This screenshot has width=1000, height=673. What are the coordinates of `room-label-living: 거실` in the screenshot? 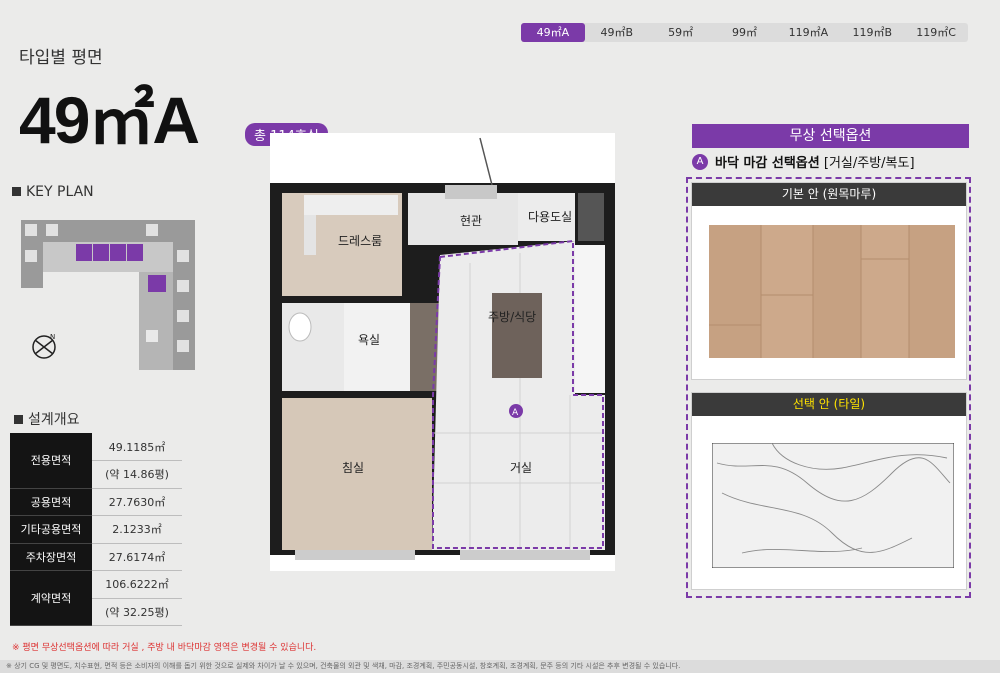 It's located at (521, 468).